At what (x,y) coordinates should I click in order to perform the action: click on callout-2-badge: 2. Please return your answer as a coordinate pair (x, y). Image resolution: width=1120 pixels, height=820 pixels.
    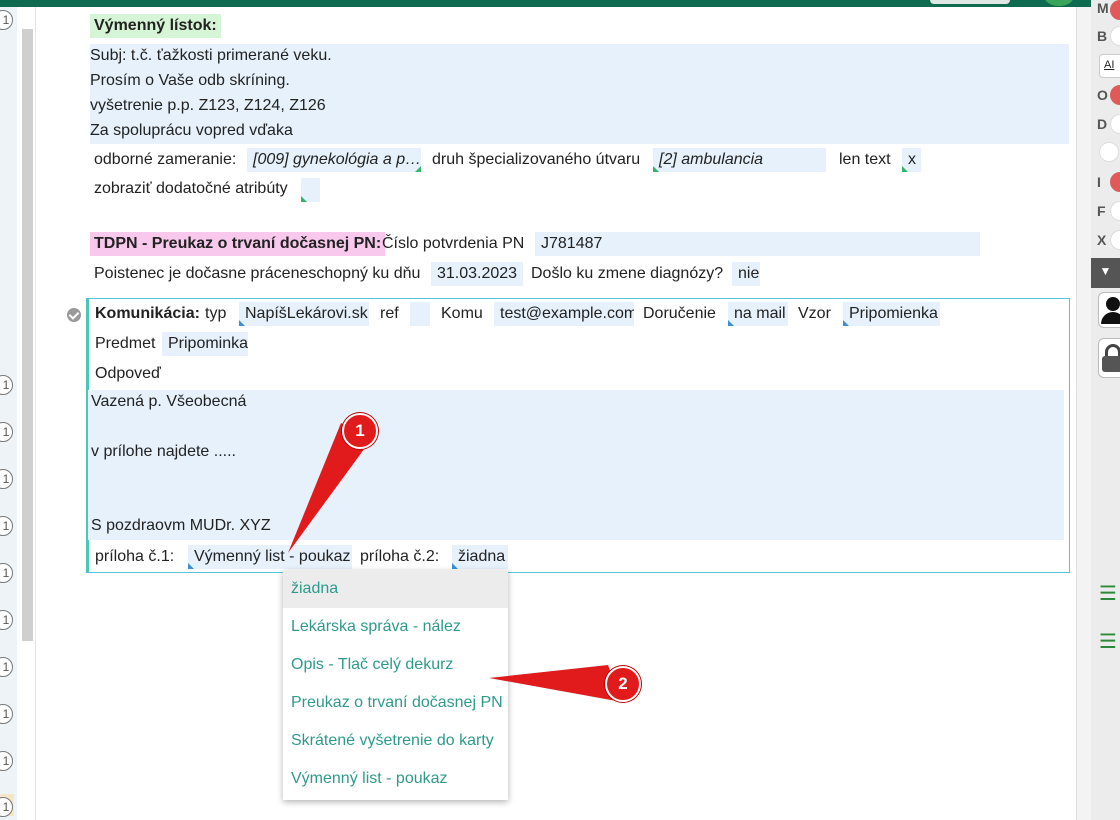
    Looking at the image, I should click on (623, 684).